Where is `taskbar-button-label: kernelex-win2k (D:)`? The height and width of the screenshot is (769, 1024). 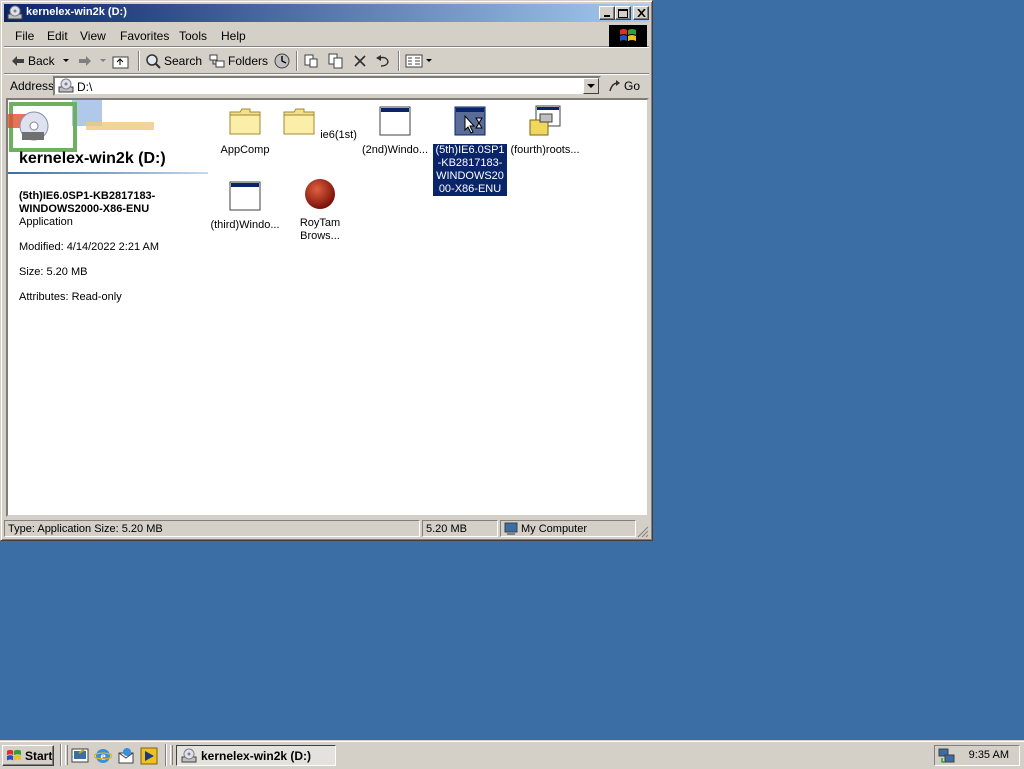
taskbar-button-label: kernelex-win2k (D:) is located at coordinates (256, 755).